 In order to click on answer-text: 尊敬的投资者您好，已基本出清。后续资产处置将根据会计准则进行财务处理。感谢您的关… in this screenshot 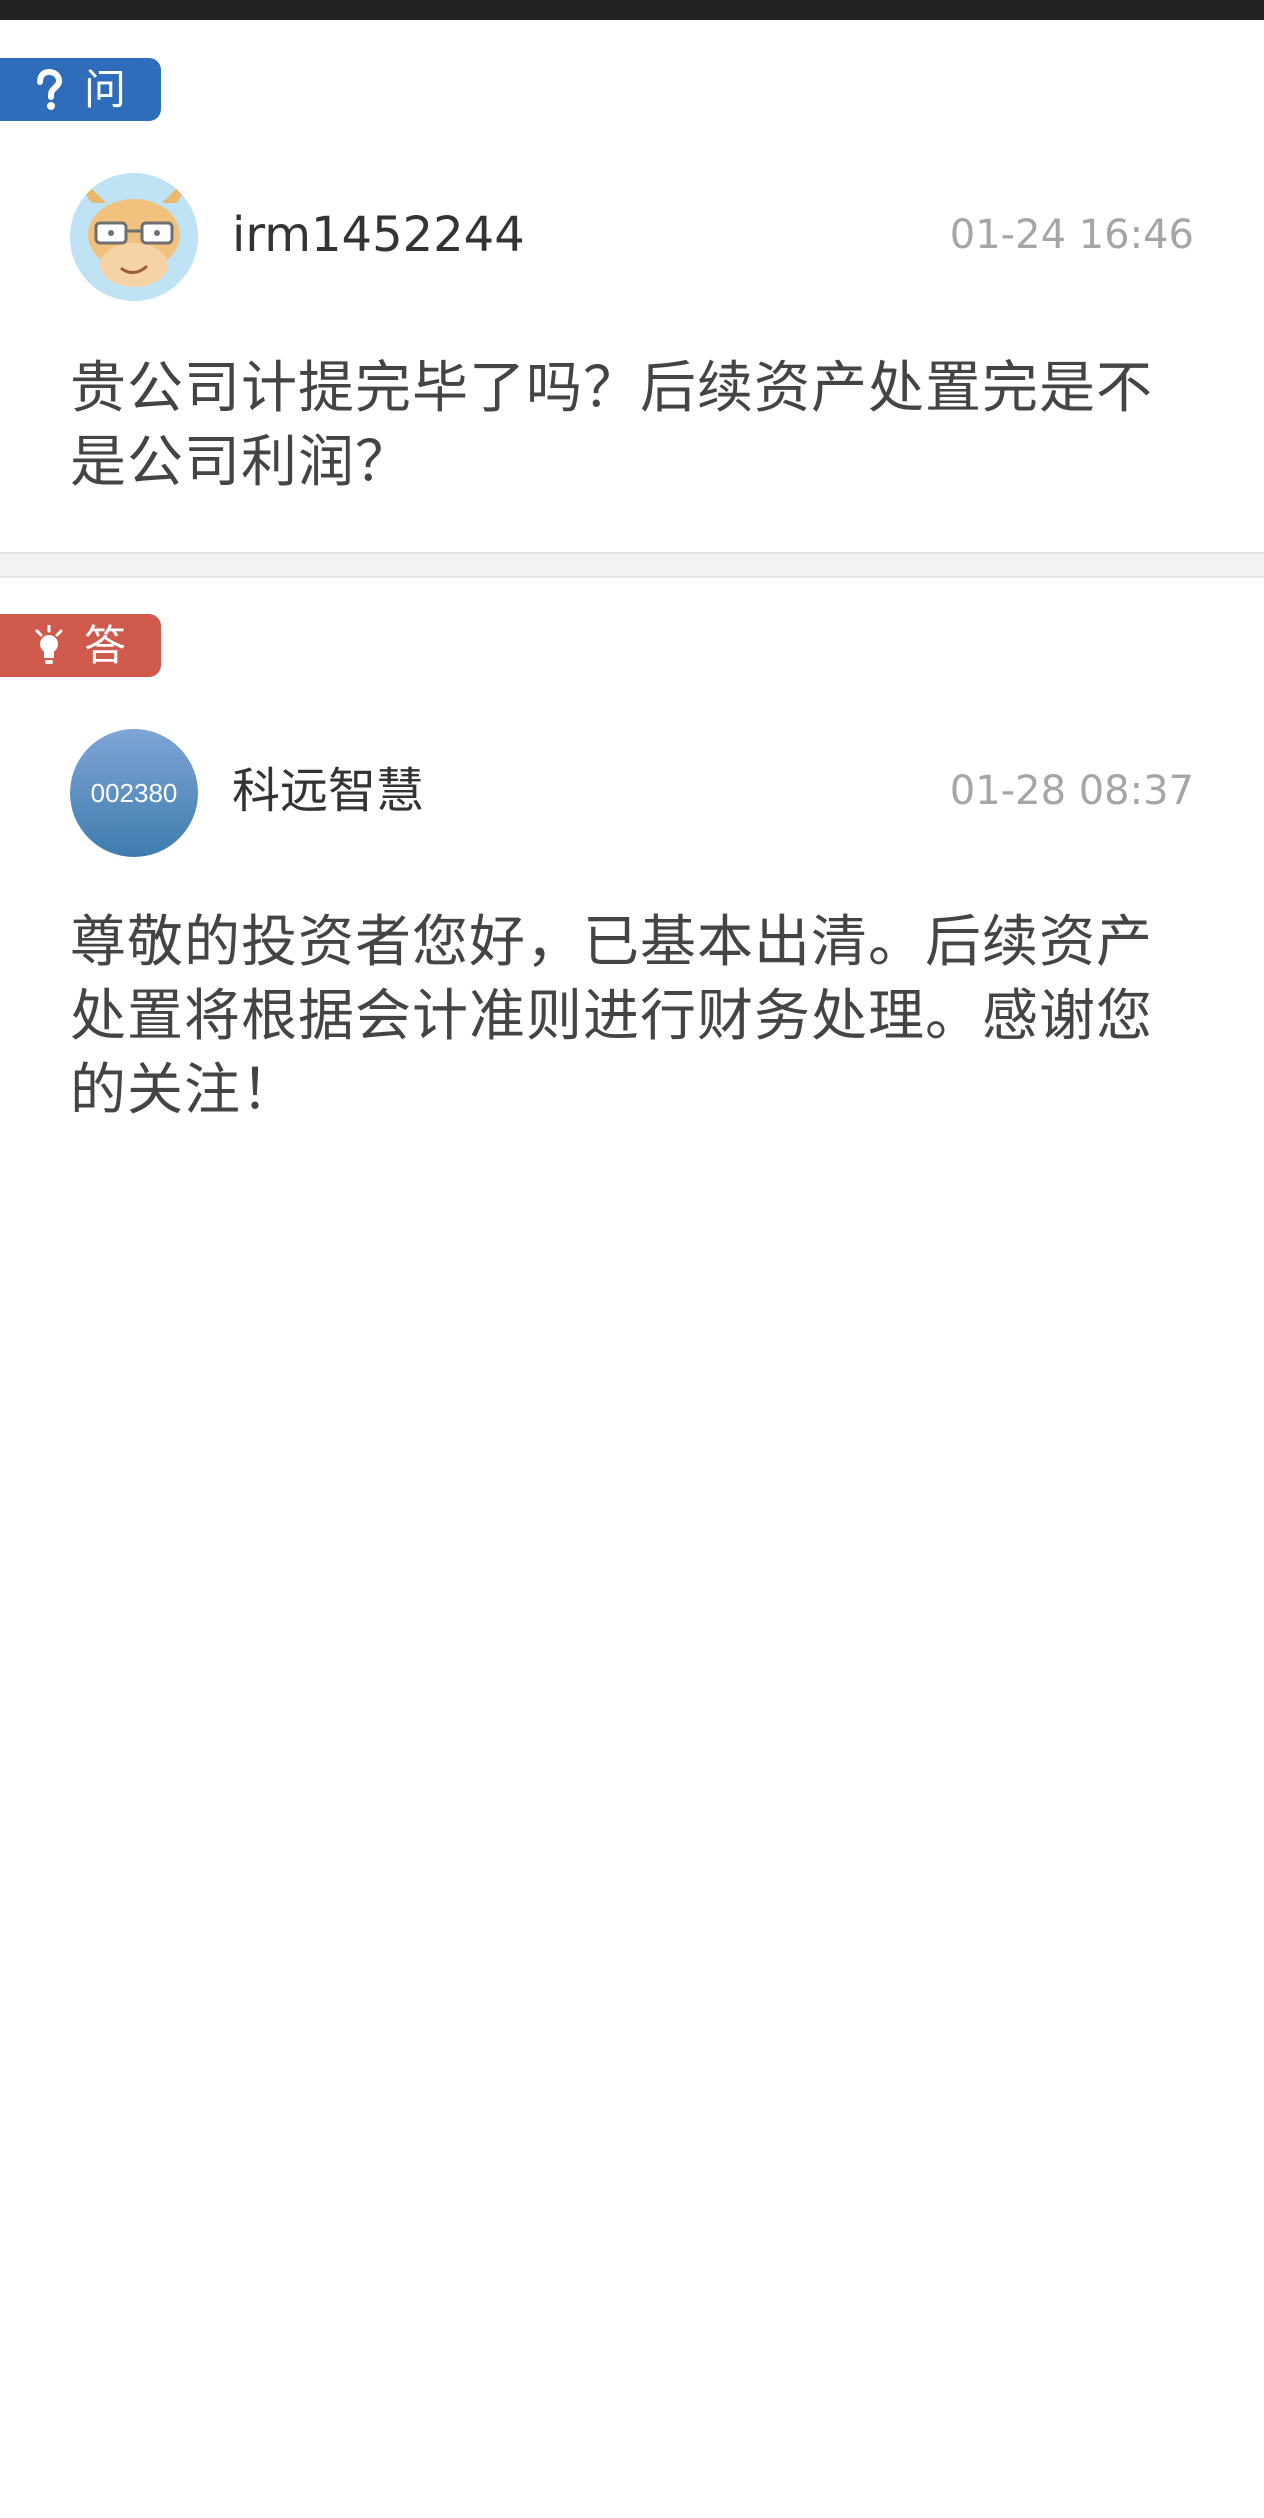, I will do `click(611, 1016)`.